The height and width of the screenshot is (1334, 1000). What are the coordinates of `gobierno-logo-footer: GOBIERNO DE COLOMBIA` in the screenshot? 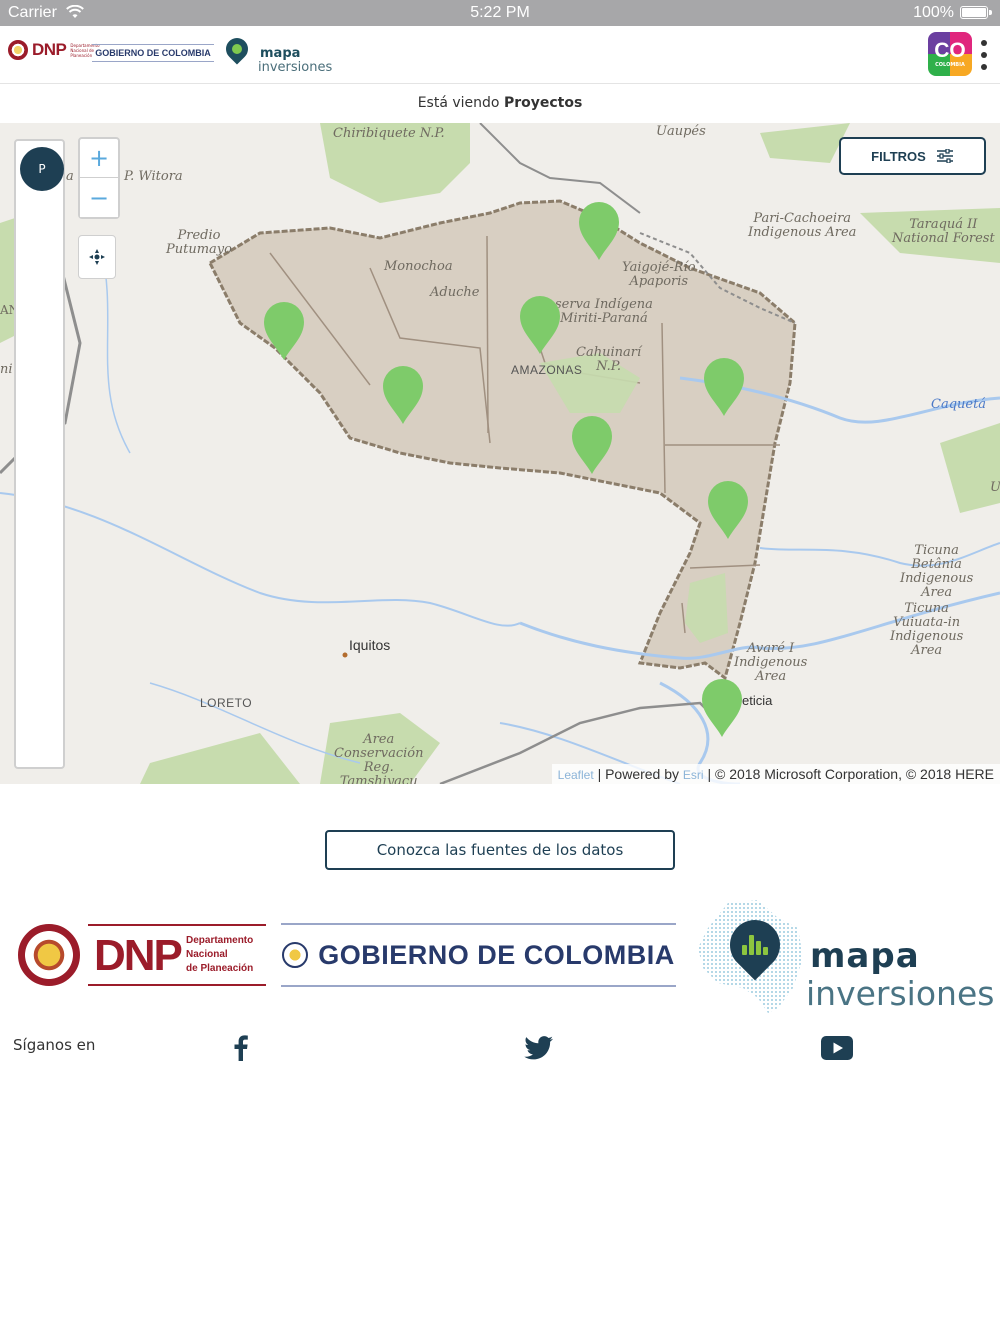 It's located at (478, 955).